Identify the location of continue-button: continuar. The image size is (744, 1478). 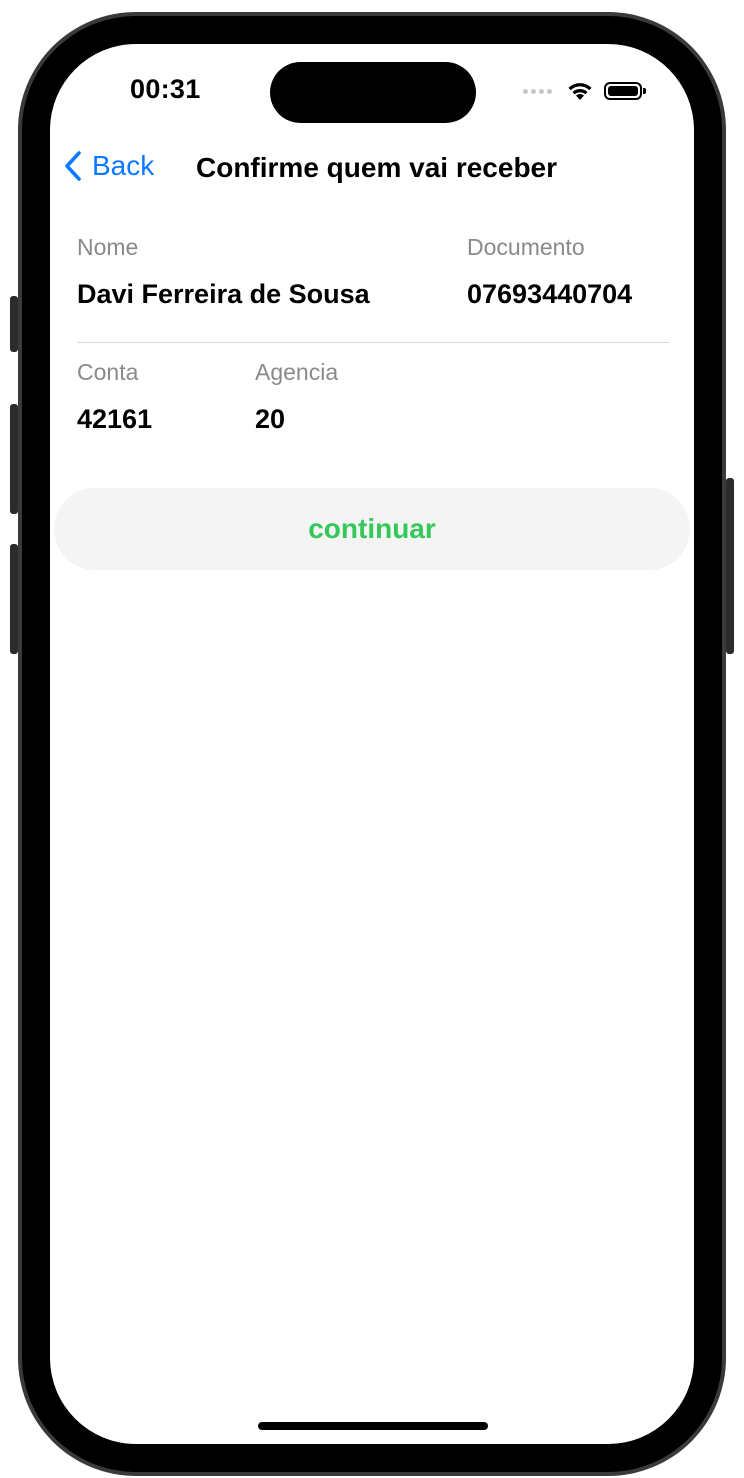
(372, 529).